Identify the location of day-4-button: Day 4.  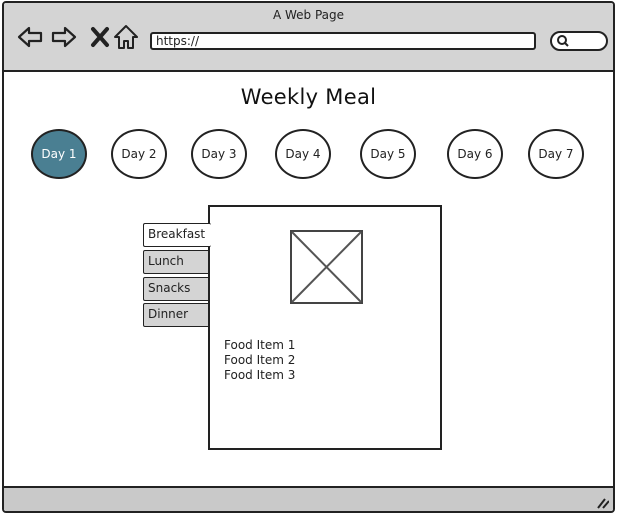
(303, 154).